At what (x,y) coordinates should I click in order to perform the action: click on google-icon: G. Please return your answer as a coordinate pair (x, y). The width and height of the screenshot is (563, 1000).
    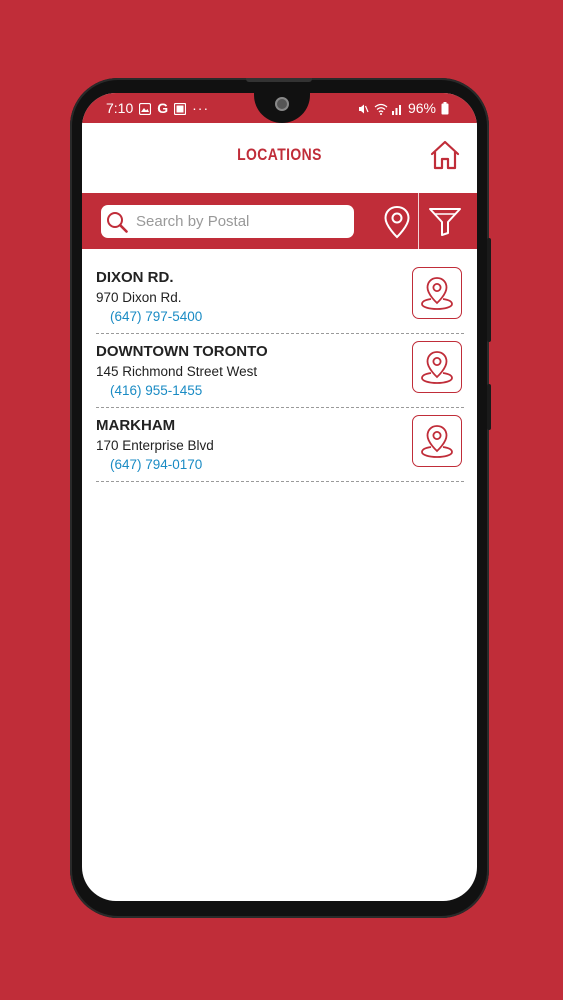
    Looking at the image, I should click on (163, 108).